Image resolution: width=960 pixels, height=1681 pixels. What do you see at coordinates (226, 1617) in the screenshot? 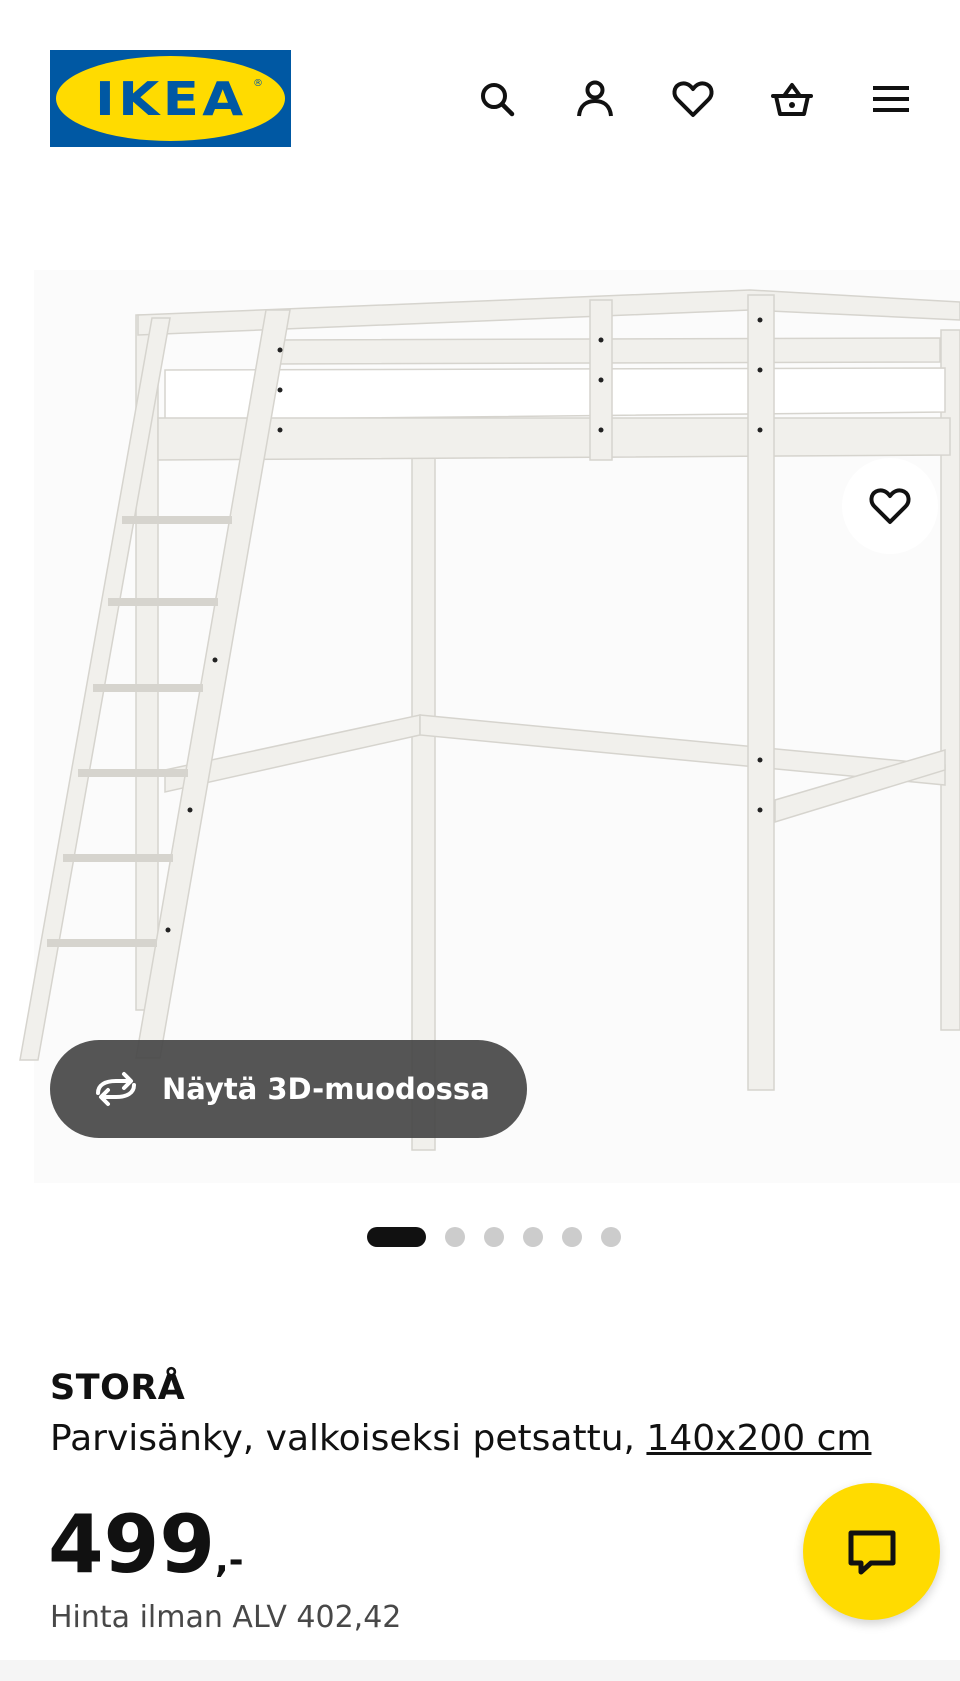
I see `price-without-vat: Hinta ilman ALV 402,42` at bounding box center [226, 1617].